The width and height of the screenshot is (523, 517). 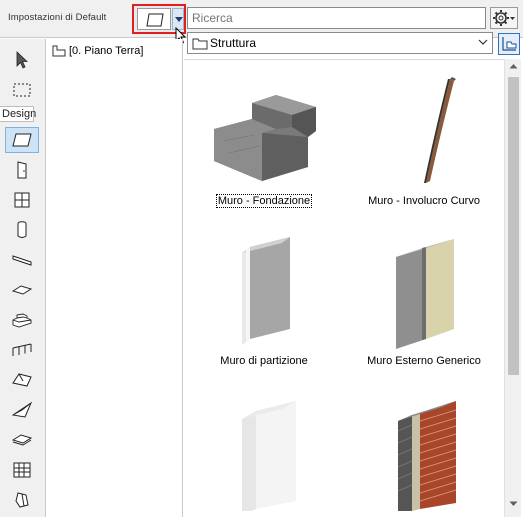 I want to click on tree-item-story: [0. Piano Terra], so click(x=97, y=51).